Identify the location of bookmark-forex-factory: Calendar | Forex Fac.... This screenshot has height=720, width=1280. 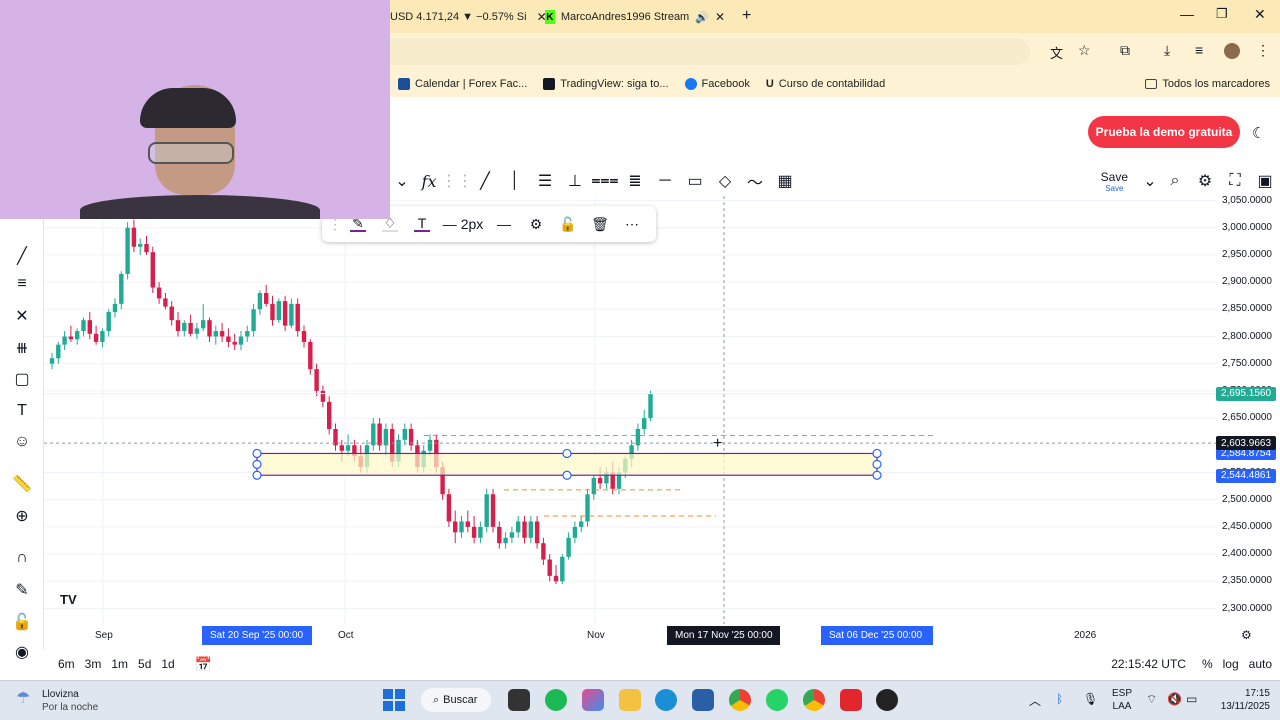
(462, 83).